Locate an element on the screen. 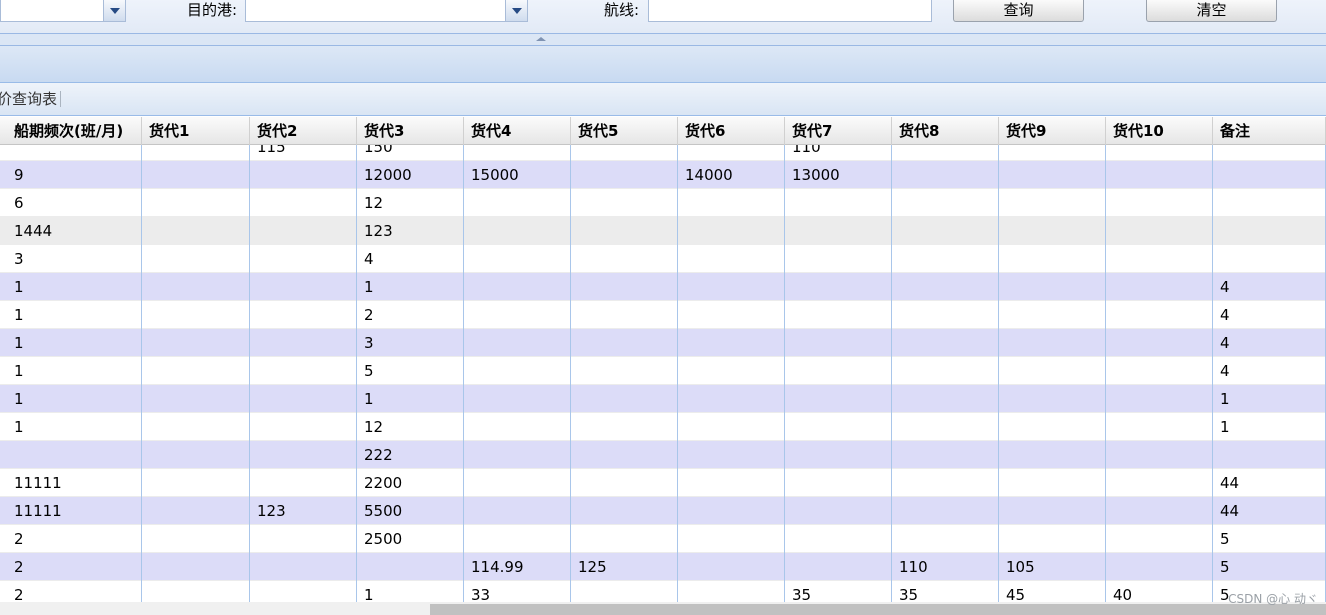 This screenshot has height=615, width=1326. table-row: 2 2500 5 is located at coordinates (663, 539).